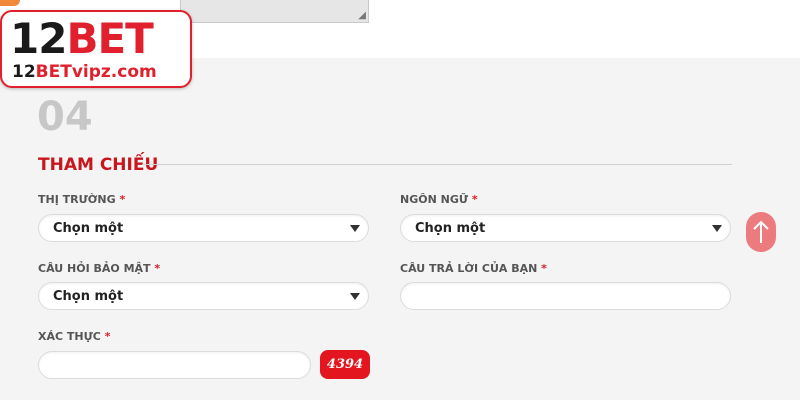 The height and width of the screenshot is (400, 800). Describe the element at coordinates (565, 296) in the screenshot. I see `security-answer-input` at that location.